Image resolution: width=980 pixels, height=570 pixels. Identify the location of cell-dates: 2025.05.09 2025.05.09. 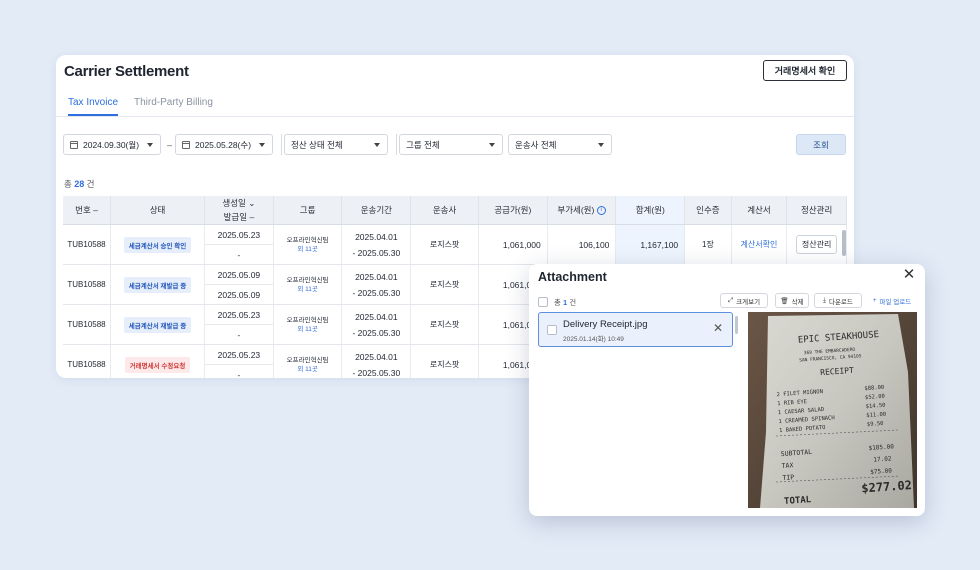
(239, 284).